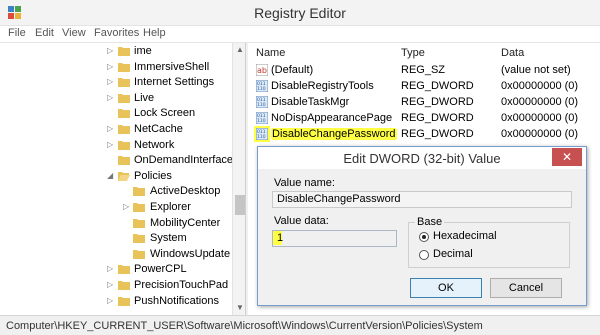  Describe the element at coordinates (144, 98) in the screenshot. I see `tree-item-label: Live` at that location.